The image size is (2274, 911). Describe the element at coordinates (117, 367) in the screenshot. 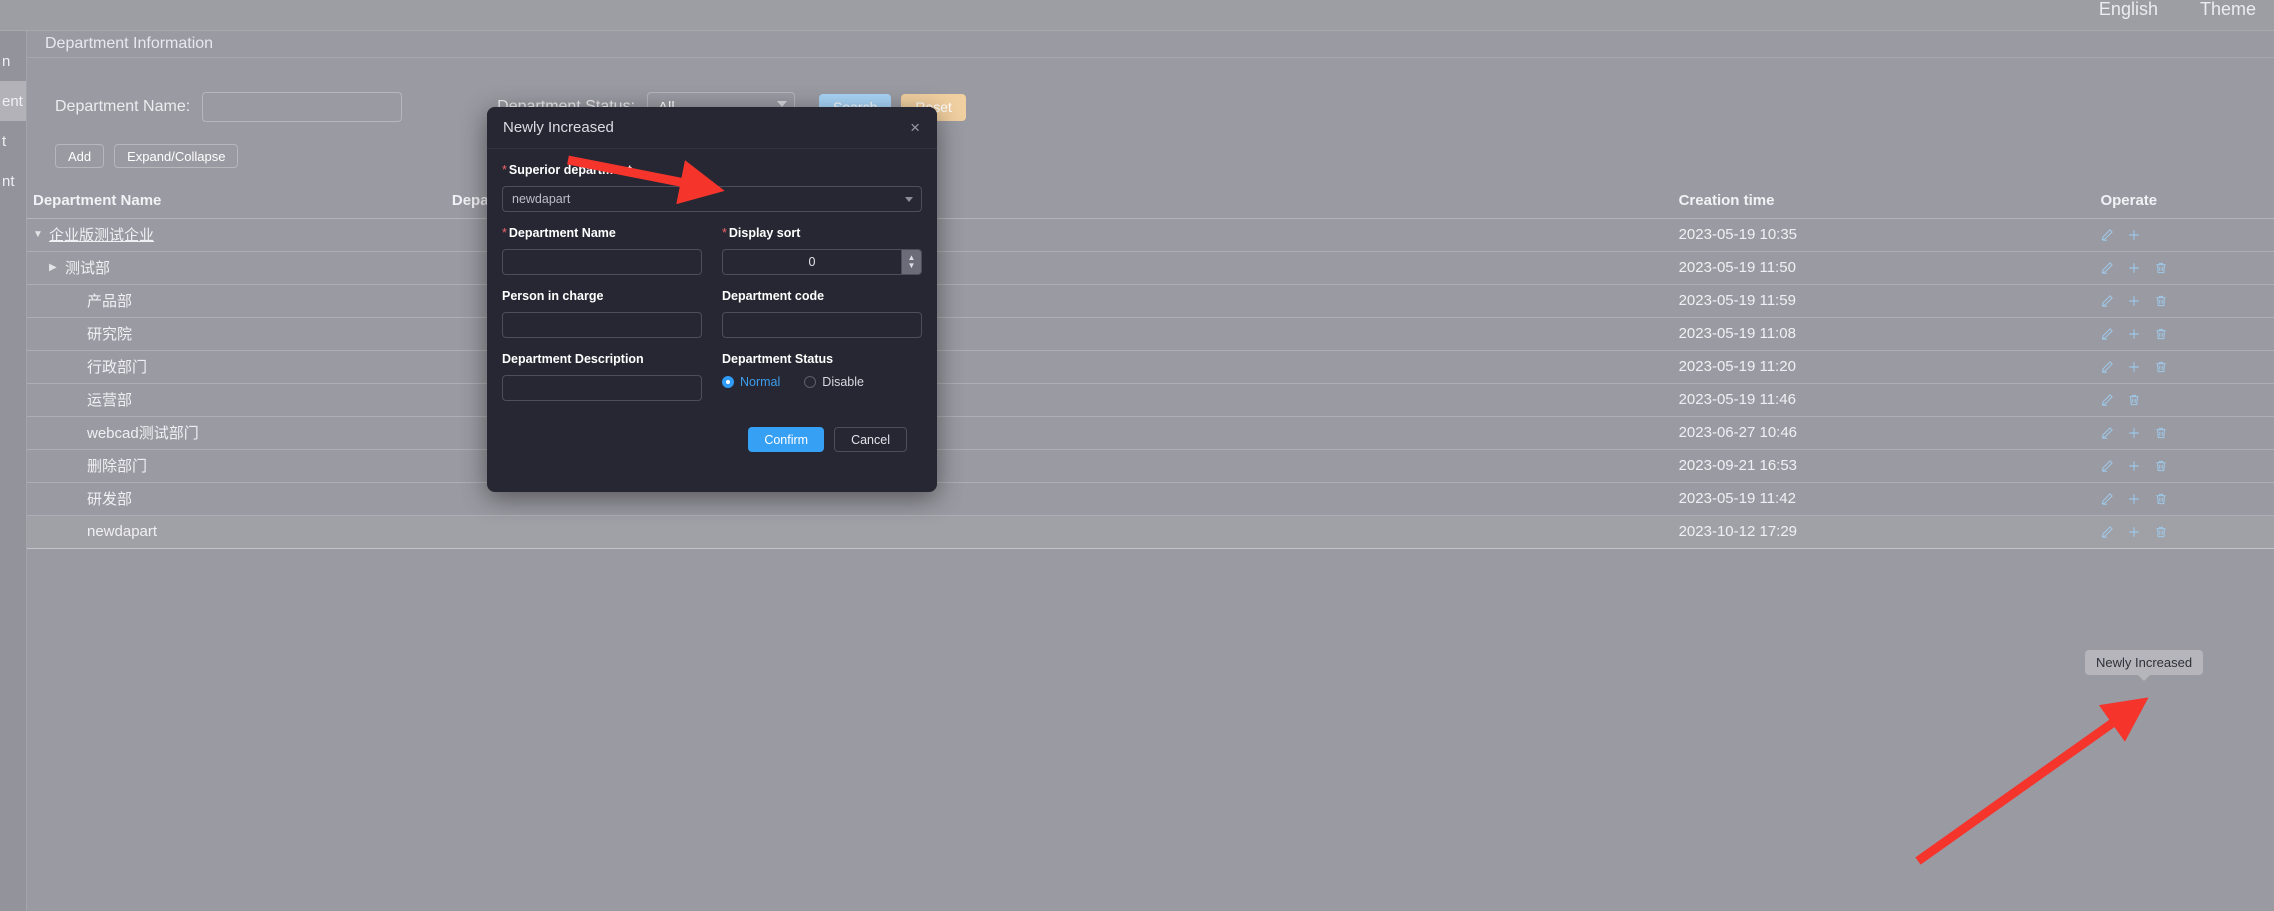

I see `department-name-text: 行政部门` at that location.